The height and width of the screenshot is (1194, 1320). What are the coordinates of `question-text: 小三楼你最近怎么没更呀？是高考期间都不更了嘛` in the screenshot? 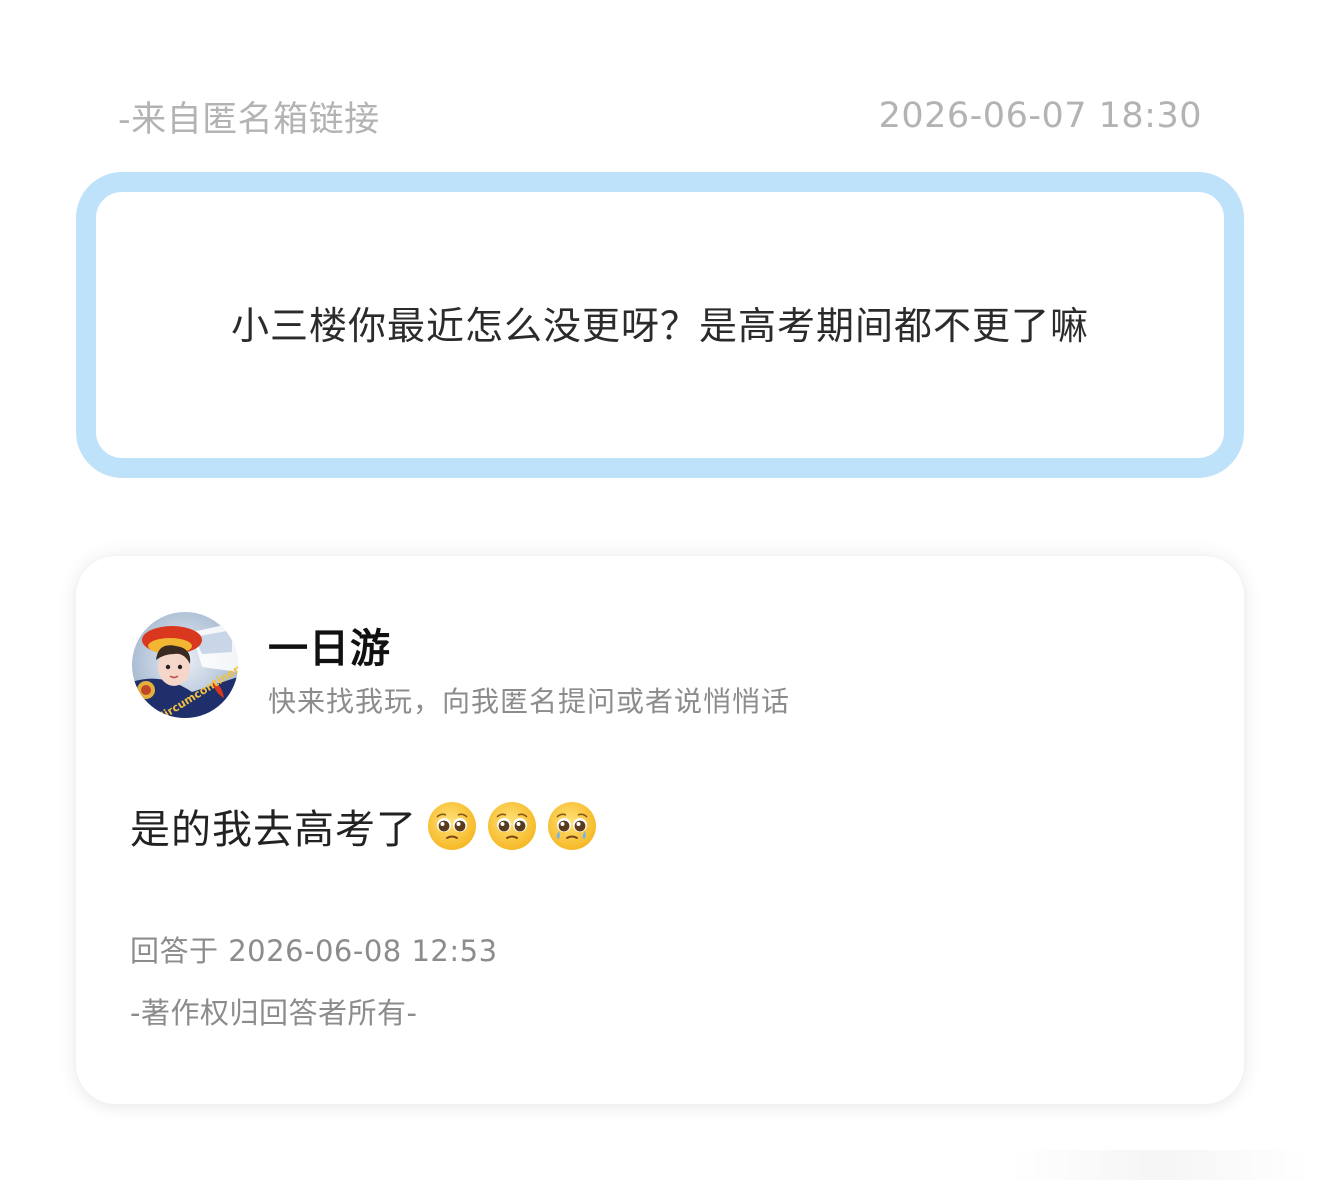 It's located at (659, 325).